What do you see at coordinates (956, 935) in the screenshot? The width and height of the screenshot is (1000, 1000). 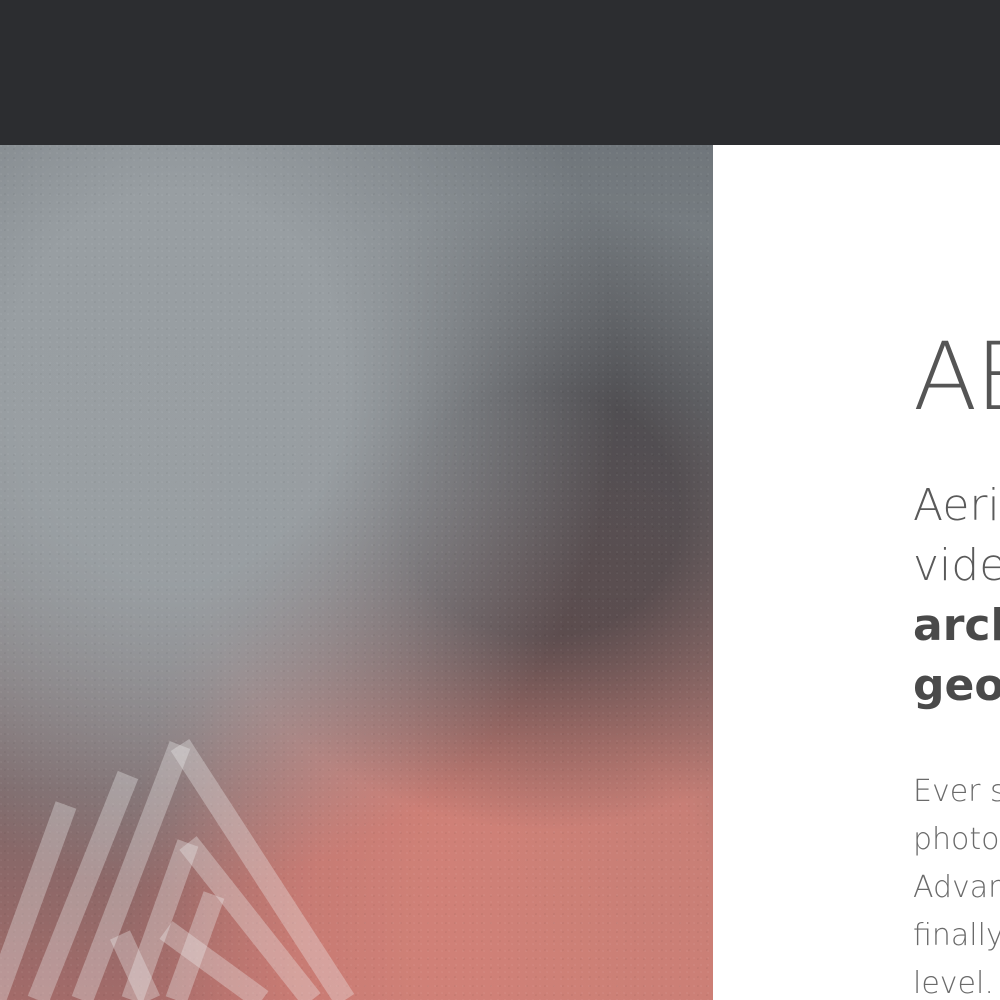 I see `body-line-4: finally` at bounding box center [956, 935].